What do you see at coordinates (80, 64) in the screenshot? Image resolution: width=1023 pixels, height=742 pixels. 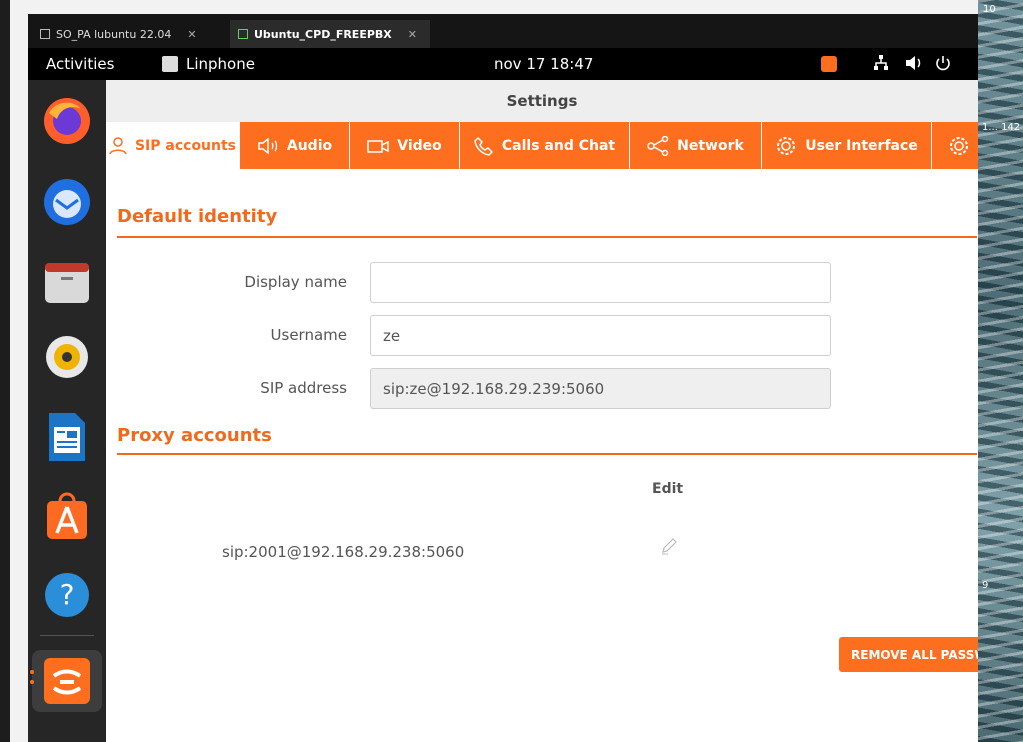 I see `activities-button: Activities` at bounding box center [80, 64].